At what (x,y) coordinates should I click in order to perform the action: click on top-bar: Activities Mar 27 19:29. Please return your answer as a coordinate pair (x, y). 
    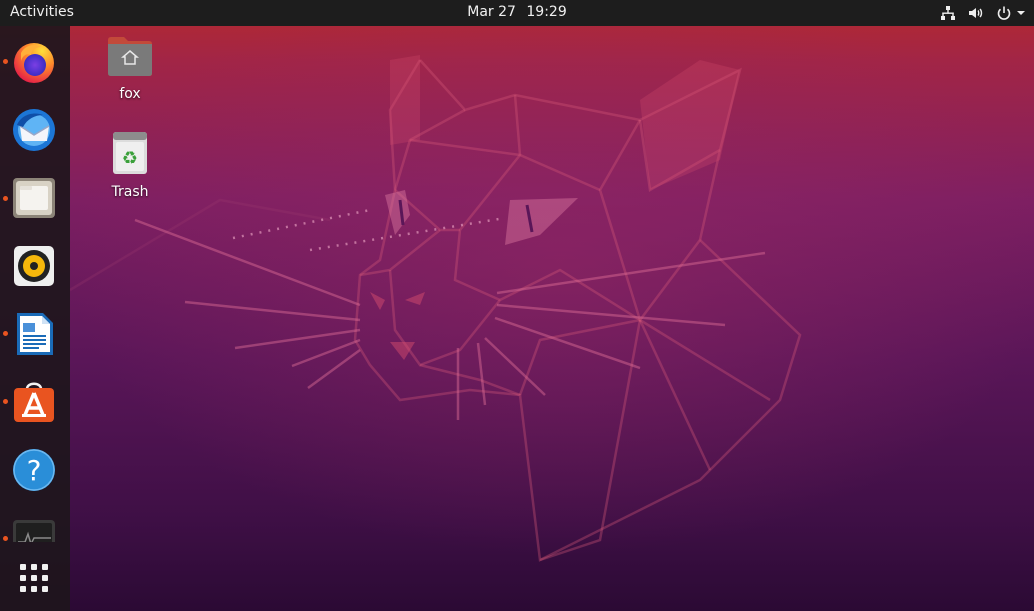
    Looking at the image, I should click on (517, 13).